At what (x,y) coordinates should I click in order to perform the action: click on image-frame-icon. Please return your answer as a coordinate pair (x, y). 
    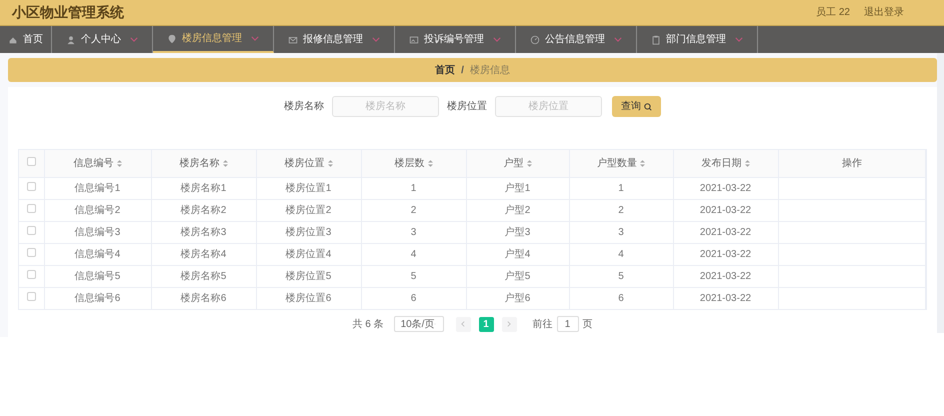
    Looking at the image, I should click on (414, 39).